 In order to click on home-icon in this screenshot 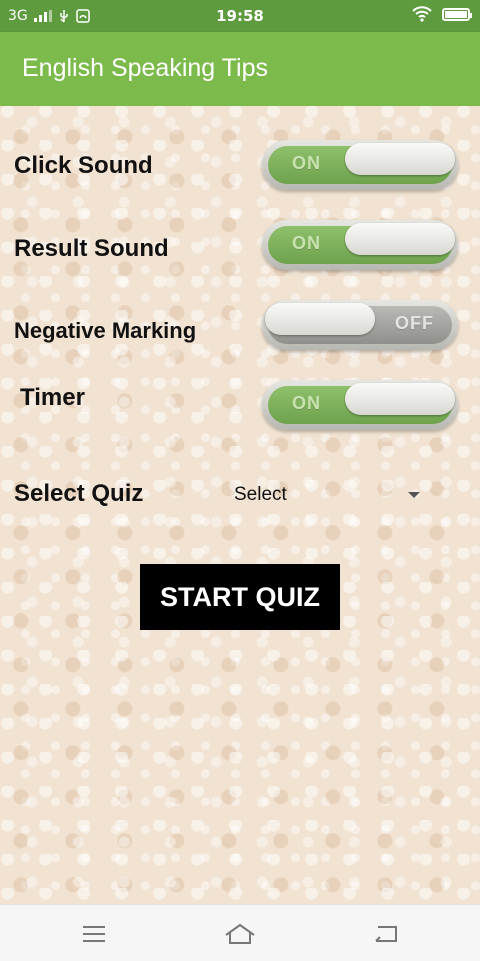, I will do `click(240, 934)`.